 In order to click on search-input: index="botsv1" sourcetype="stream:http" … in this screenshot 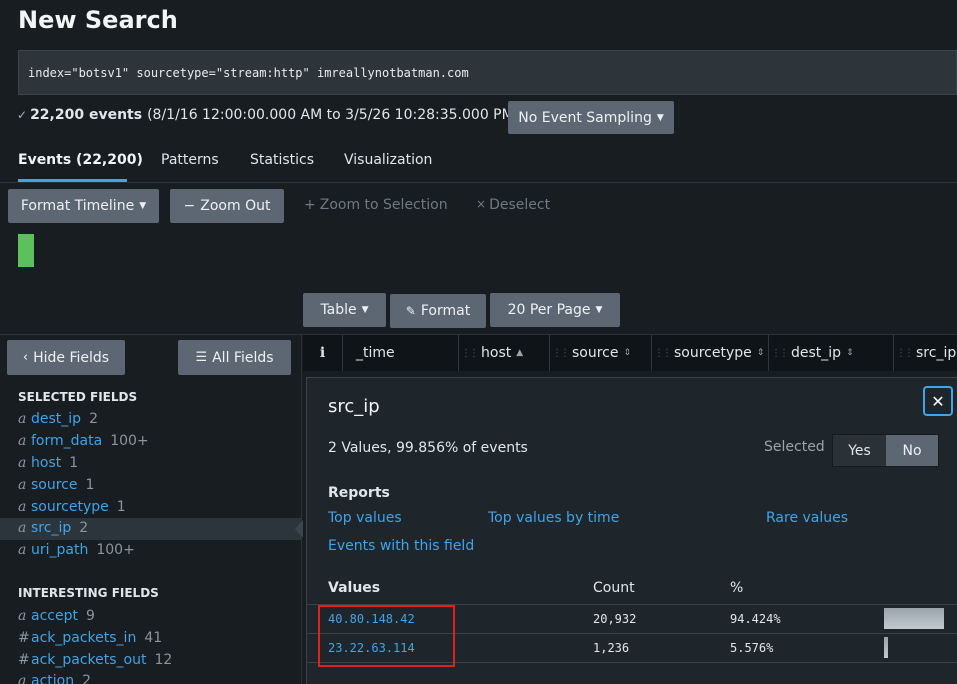, I will do `click(487, 72)`.